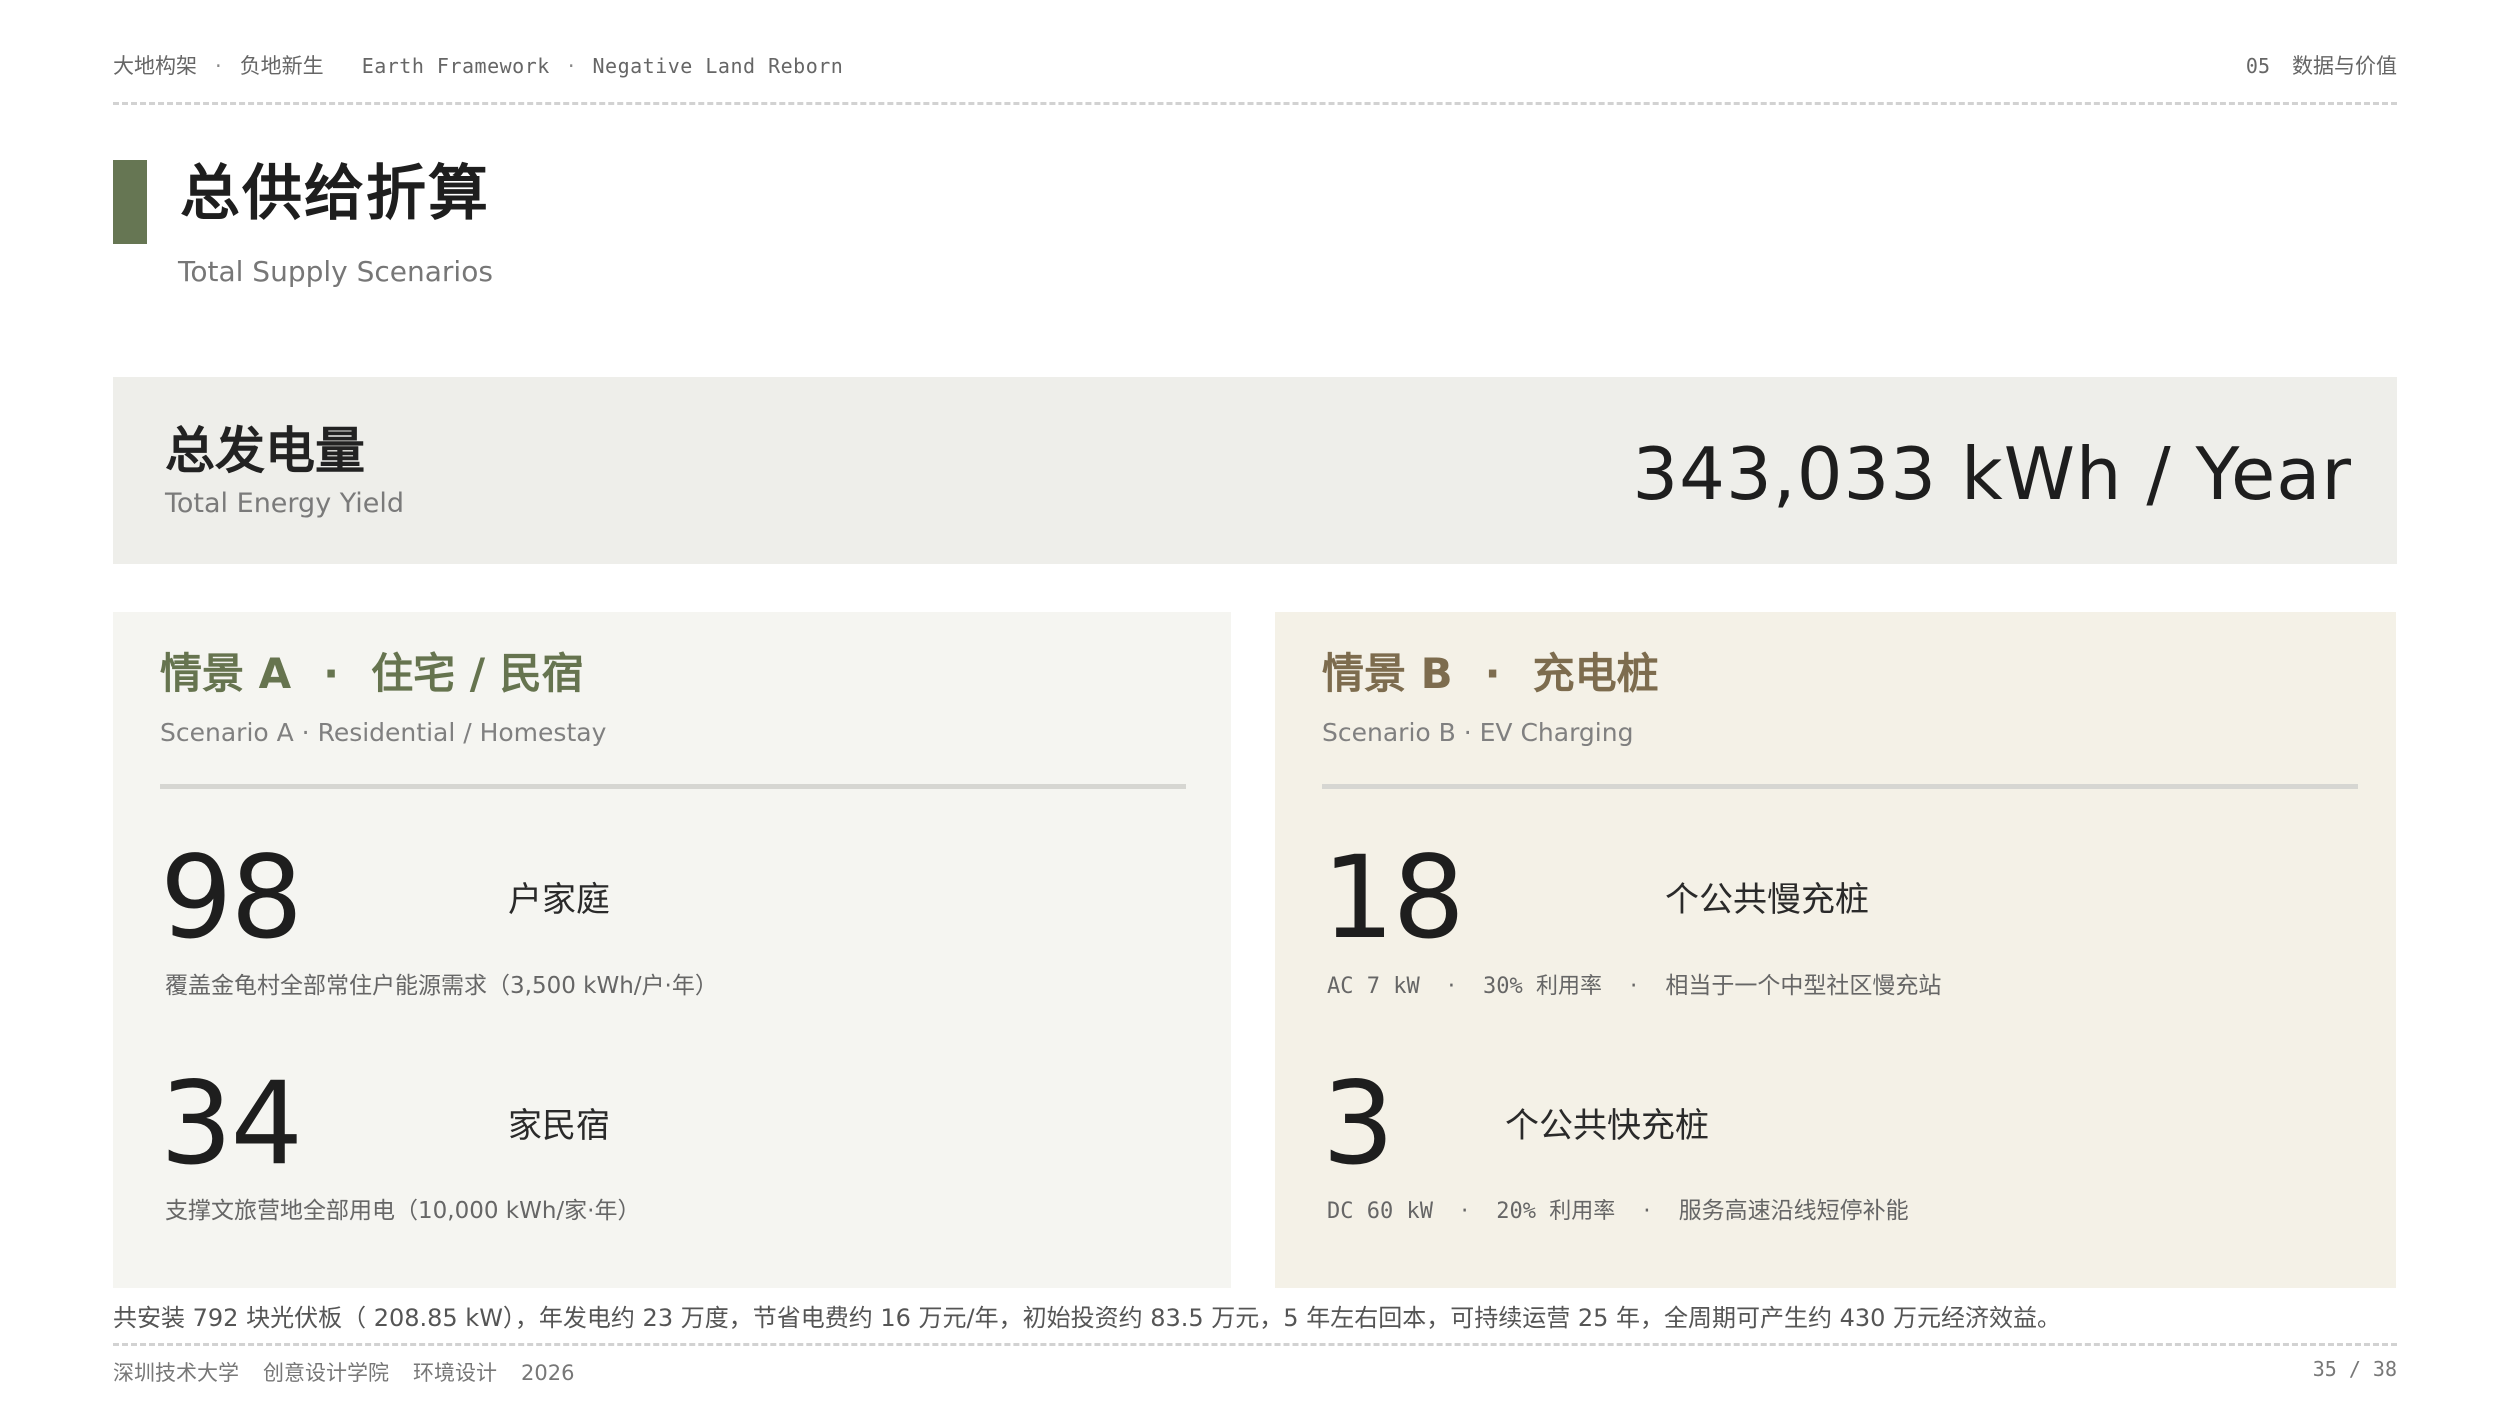  What do you see at coordinates (1478, 732) in the screenshot?
I see `scenario-b-subtitle: Scenario B · EV Charging` at bounding box center [1478, 732].